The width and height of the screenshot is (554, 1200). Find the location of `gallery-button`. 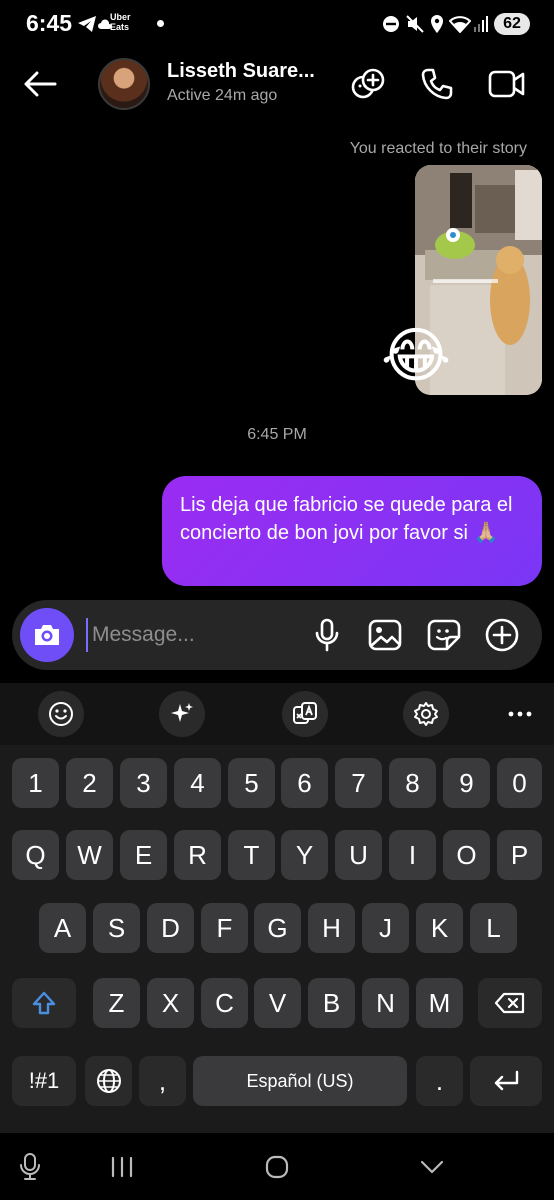

gallery-button is located at coordinates (385, 635).